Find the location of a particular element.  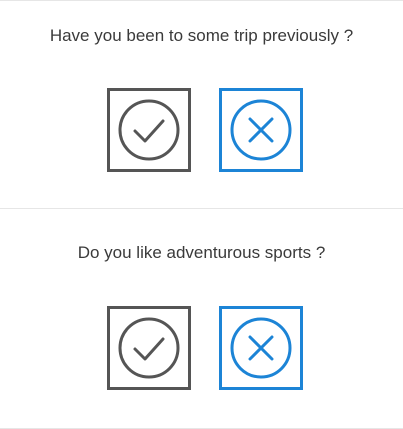

question-2-text: Do you like adventurous sports ? is located at coordinates (201, 252).